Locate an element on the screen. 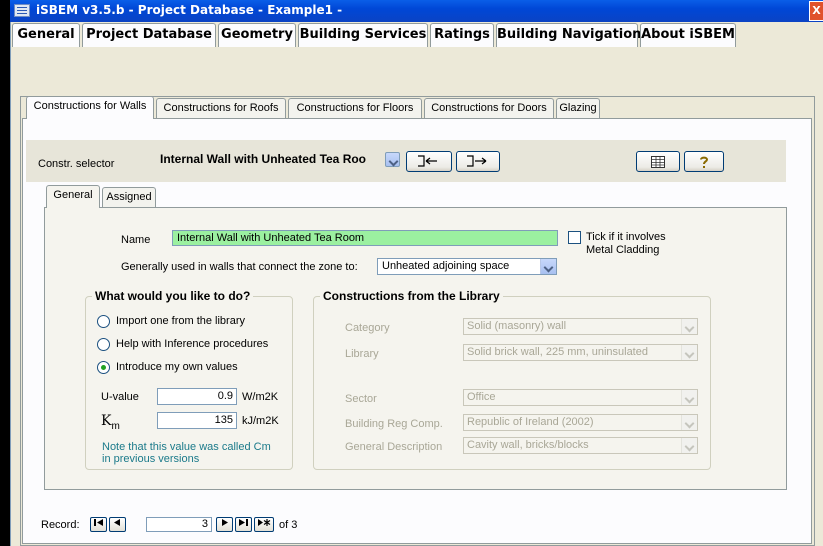  tab-constructions-floors: Constructions for Floors is located at coordinates (355, 108).